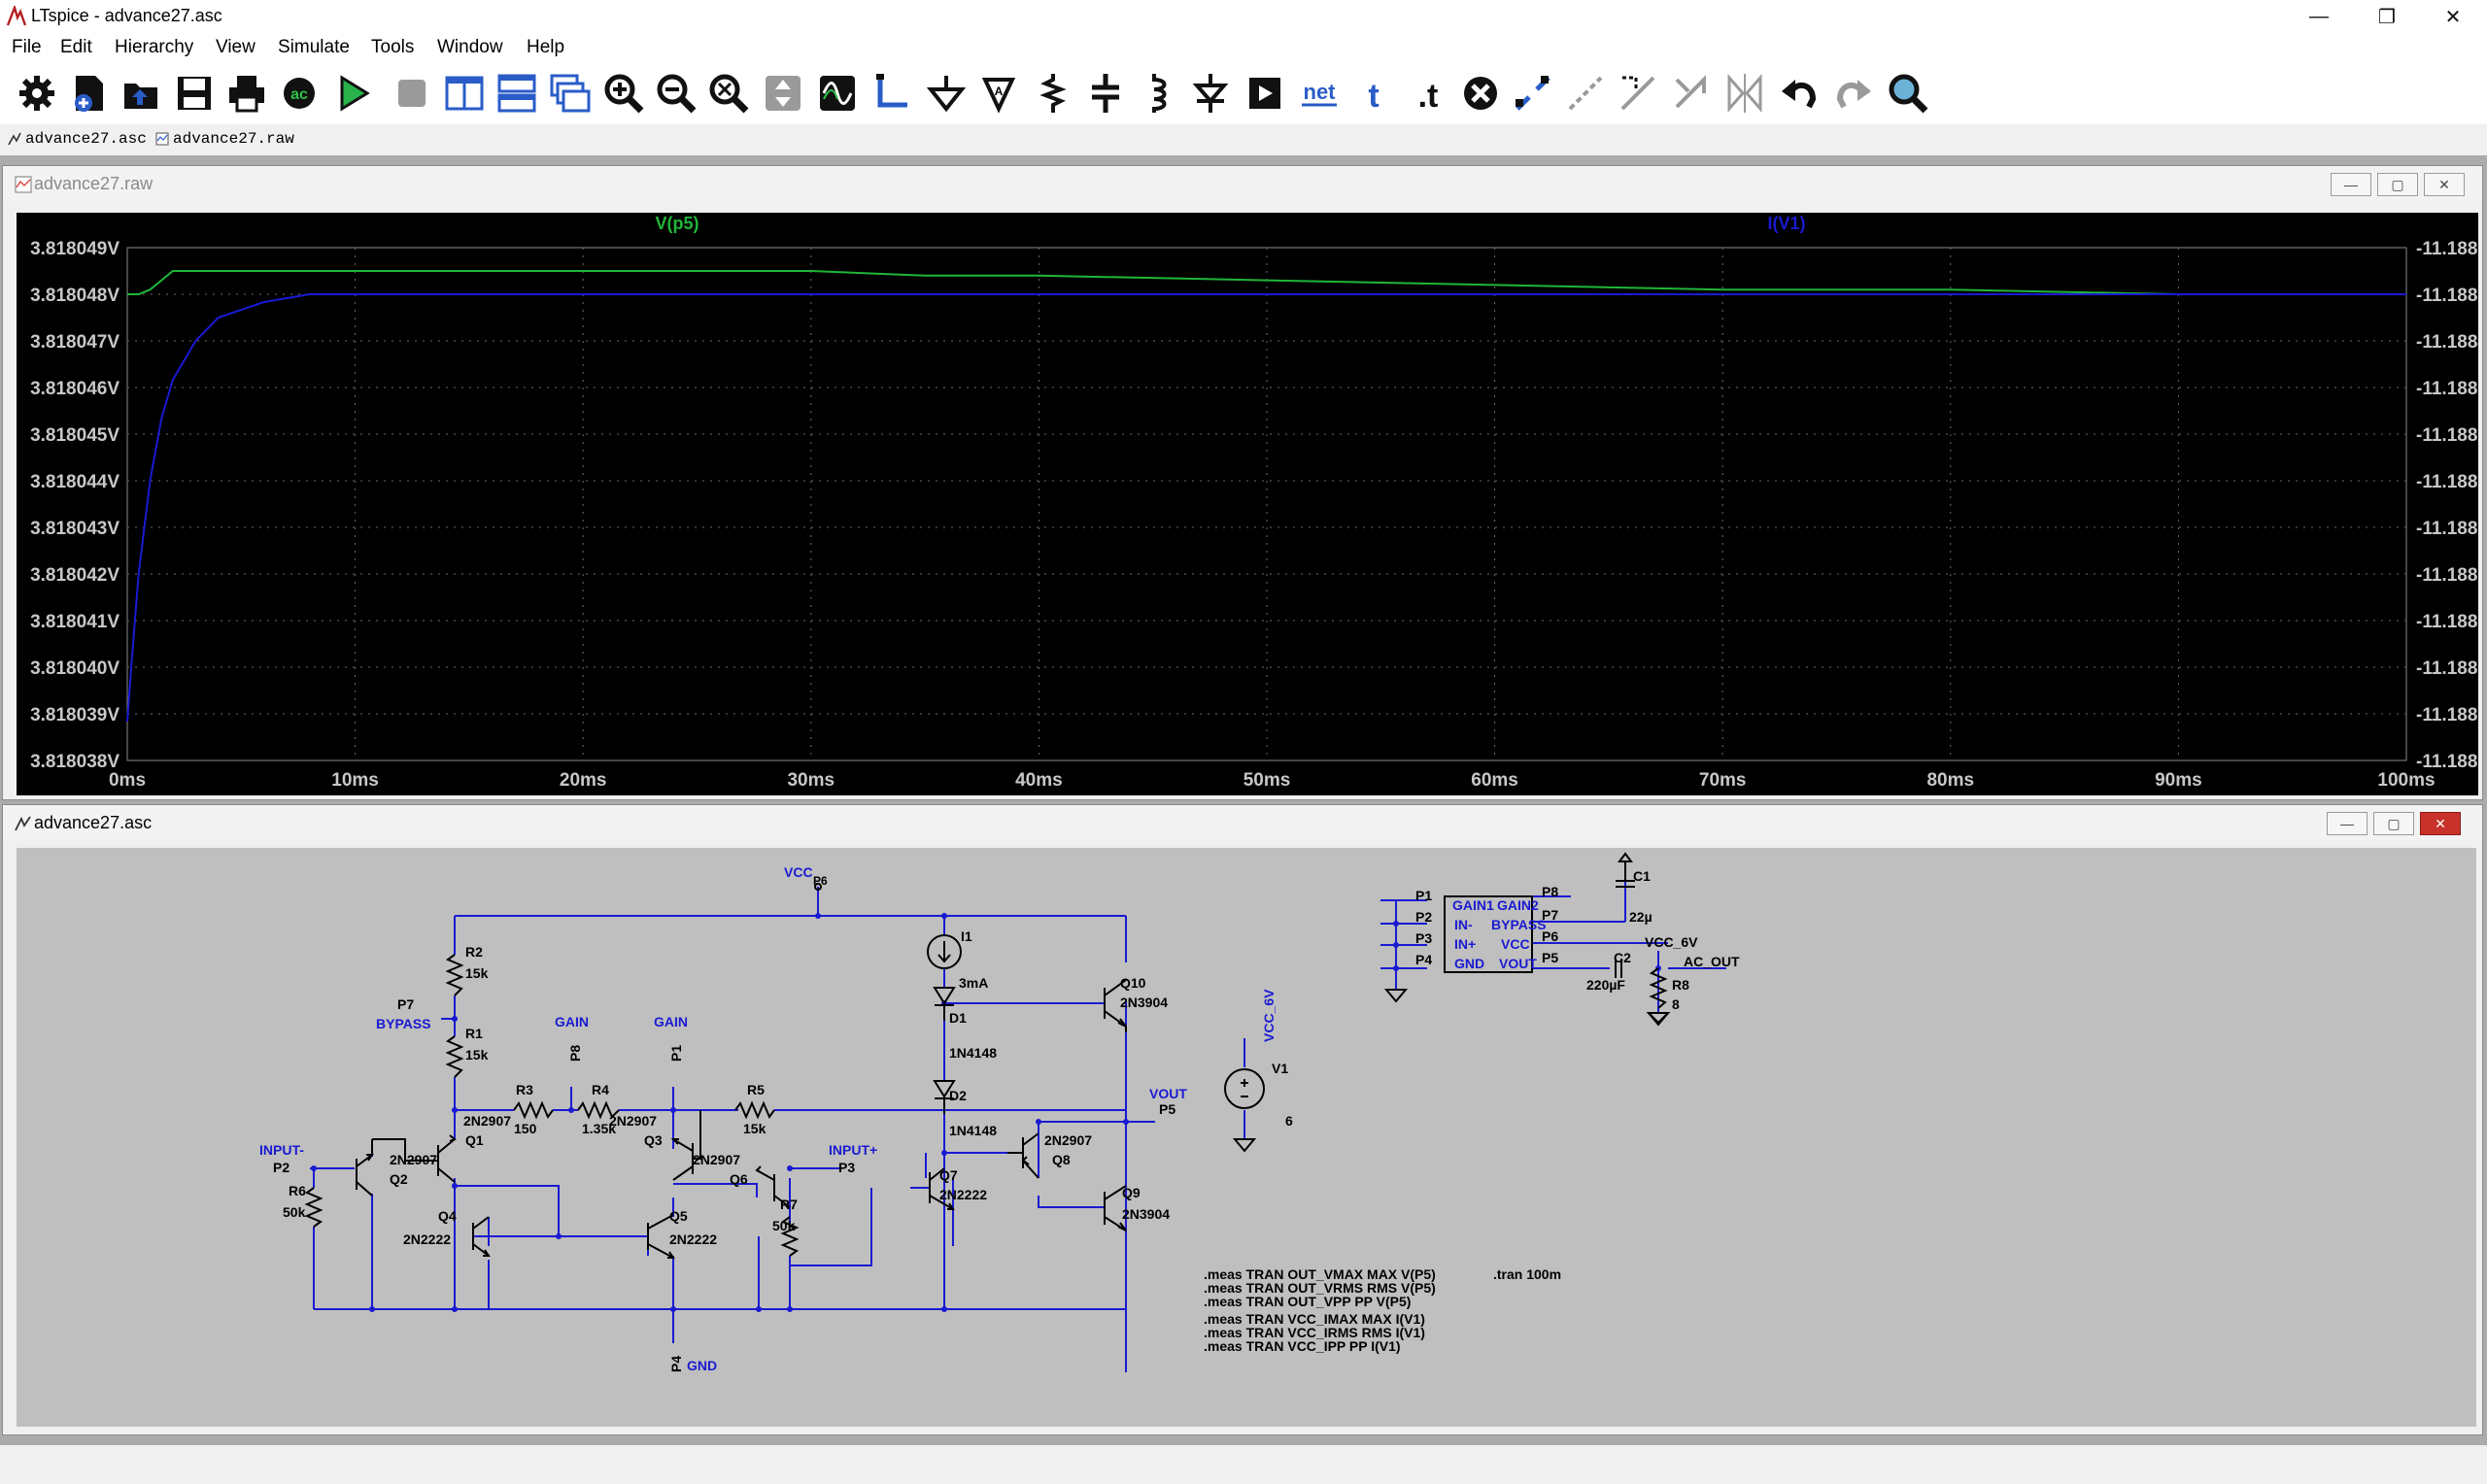  What do you see at coordinates (2444, 184) in the screenshot?
I see `waveform-close-button: ✕` at bounding box center [2444, 184].